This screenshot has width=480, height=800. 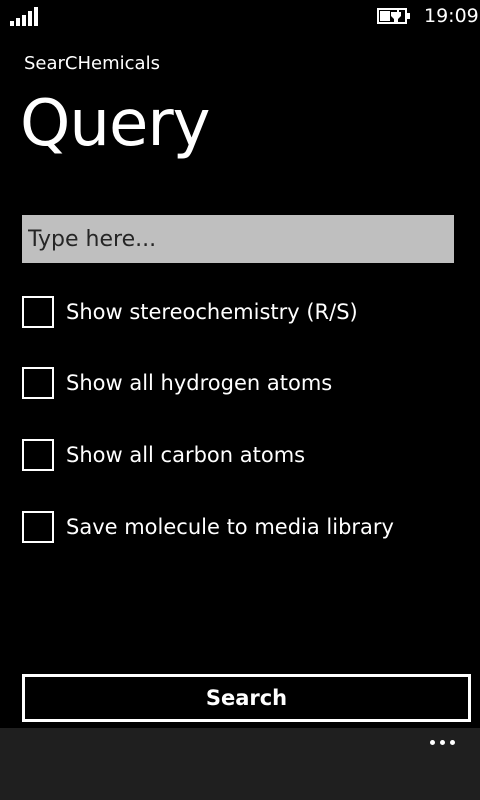 I want to click on carbon-atoms-checkbox-row: Show all carbon atoms, so click(x=242, y=456).